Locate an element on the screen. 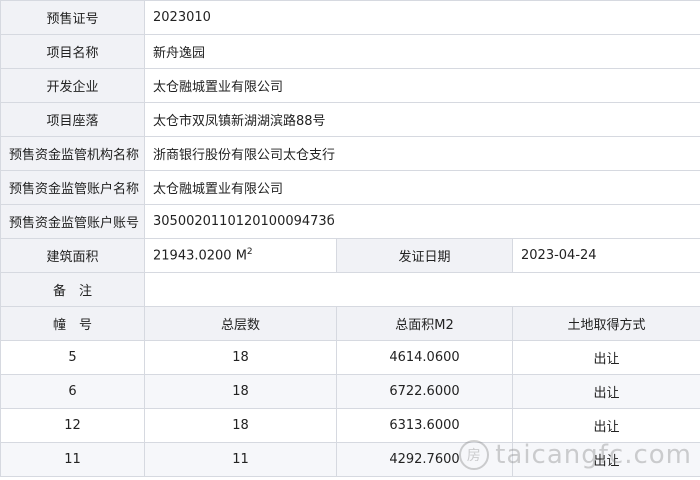 The width and height of the screenshot is (700, 480). row-account-name: 预售资金监管账户名称 太仓融城置业有限公司 is located at coordinates (350, 187).